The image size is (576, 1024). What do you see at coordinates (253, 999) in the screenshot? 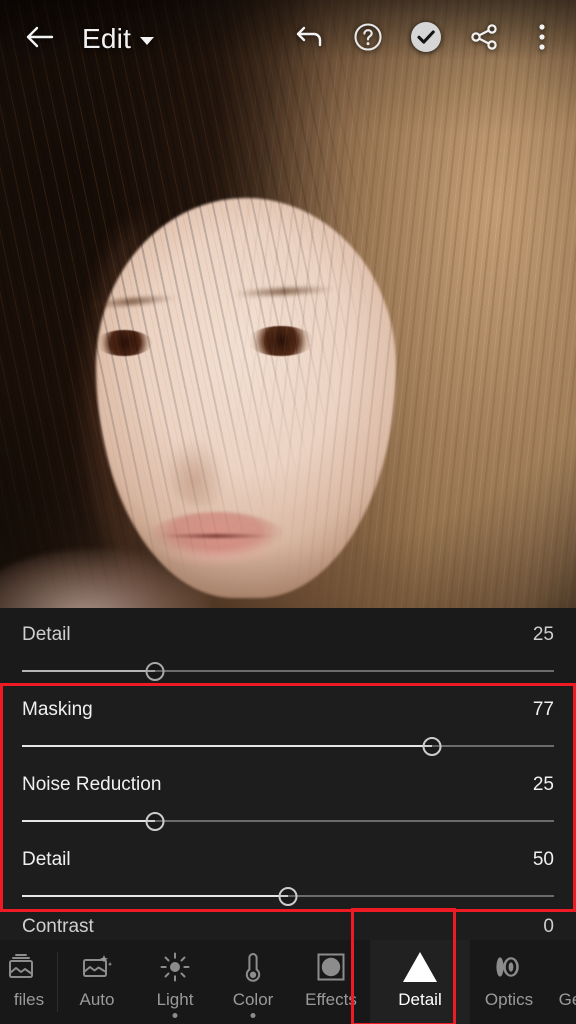
I see `tab-label: Color` at bounding box center [253, 999].